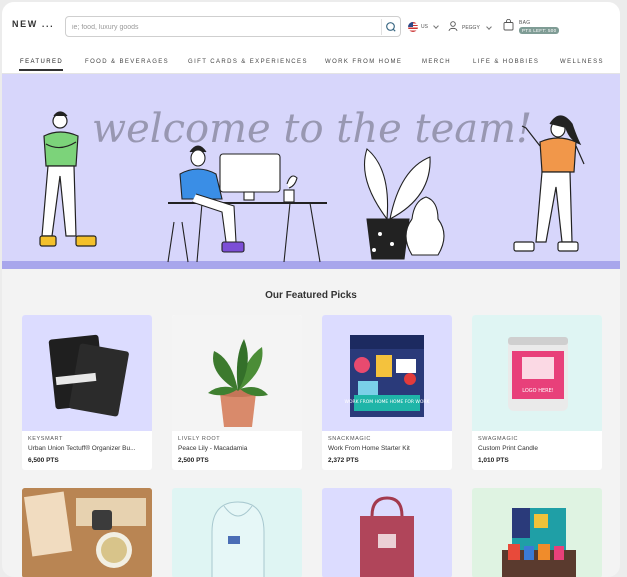 This screenshot has height=577, width=627. What do you see at coordinates (222, 27) in the screenshot?
I see `search-input` at bounding box center [222, 27].